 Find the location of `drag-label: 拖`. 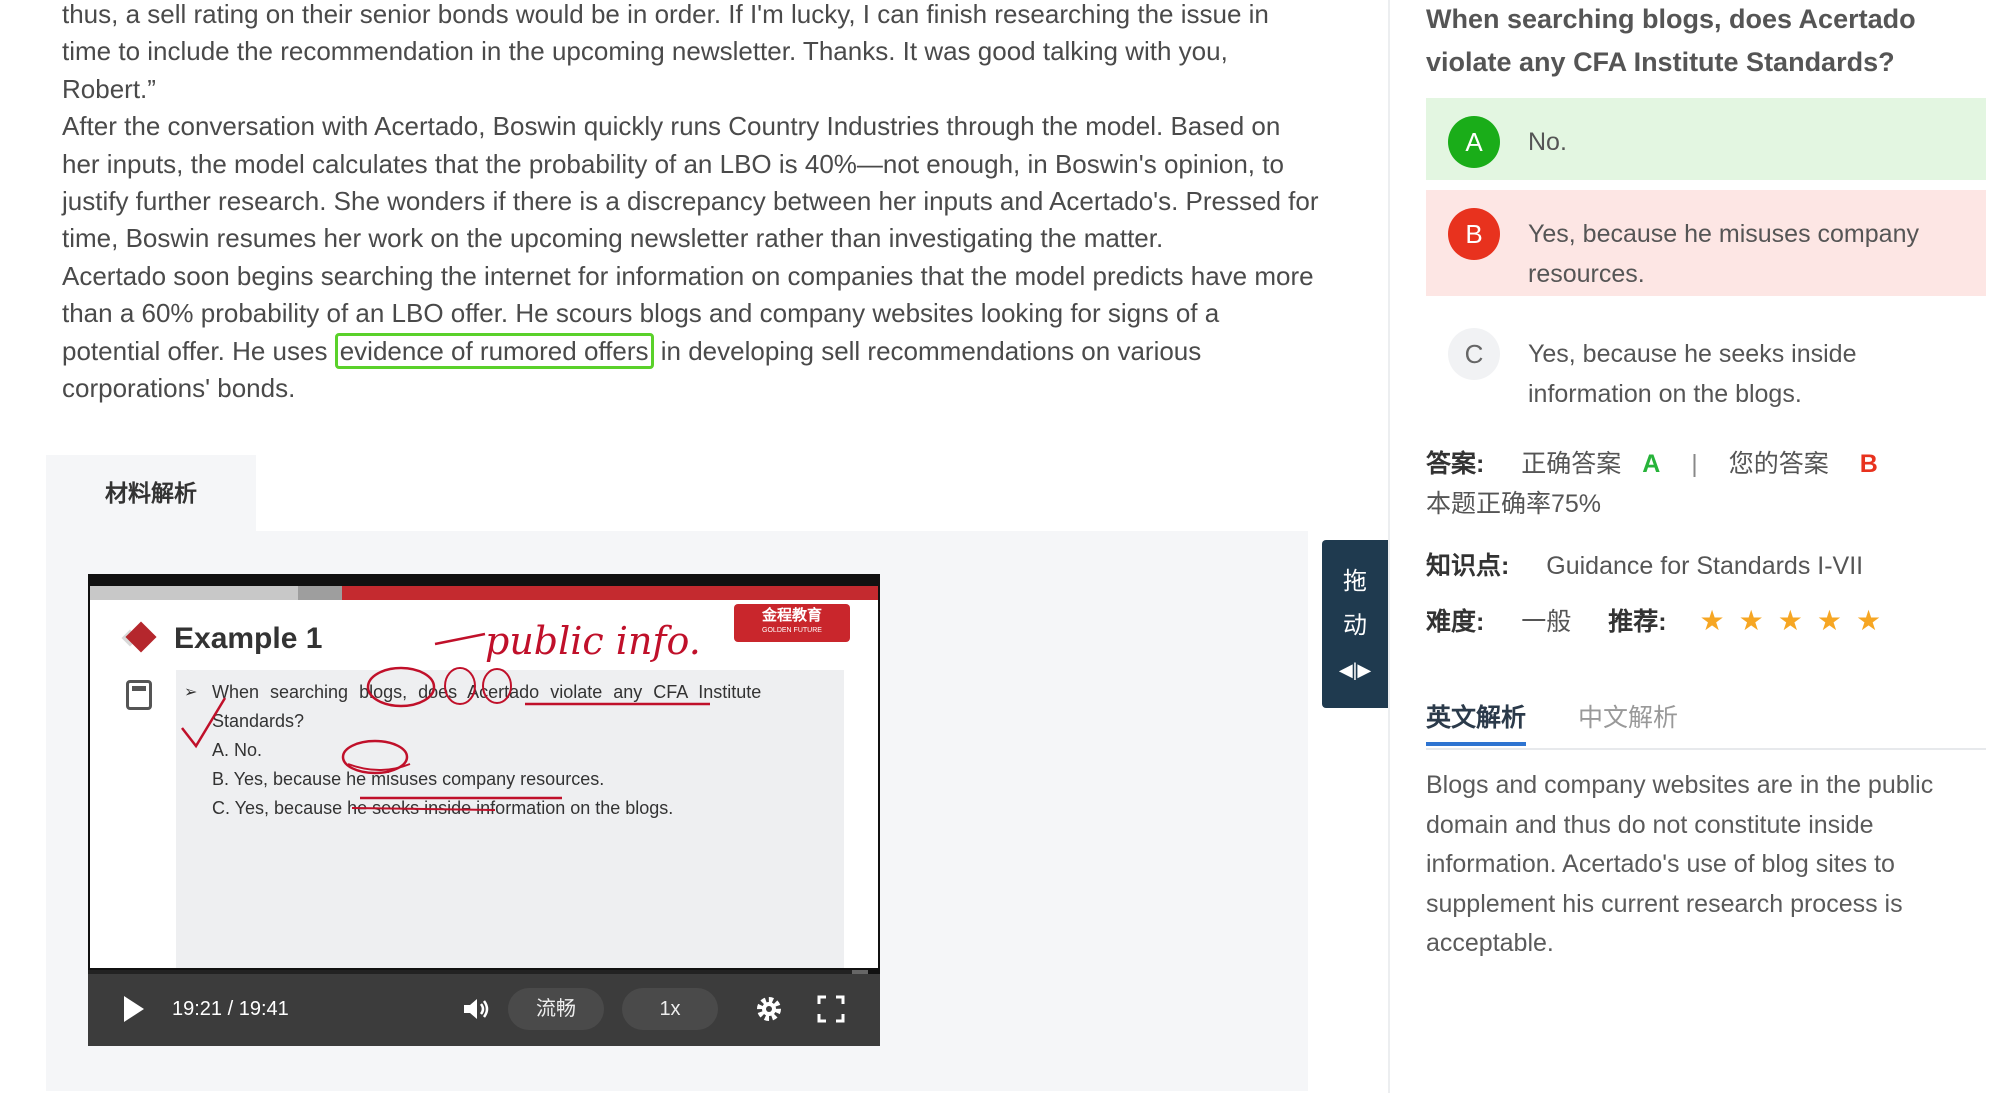

drag-label: 拖 is located at coordinates (1355, 581).